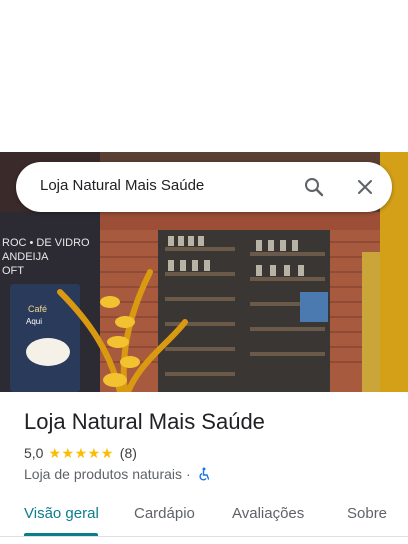 The image size is (408, 544). I want to click on tab-about: Sobre, so click(367, 513).